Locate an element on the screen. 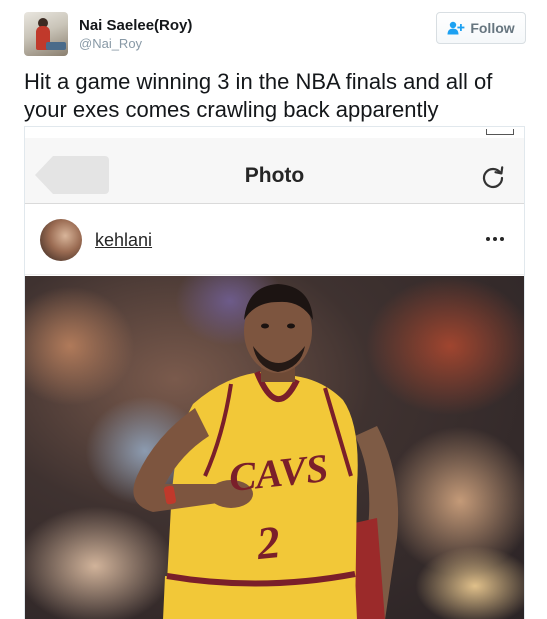 Image resolution: width=547 pixels, height=619 pixels. status-fragment-left is located at coordinates (117, 129).